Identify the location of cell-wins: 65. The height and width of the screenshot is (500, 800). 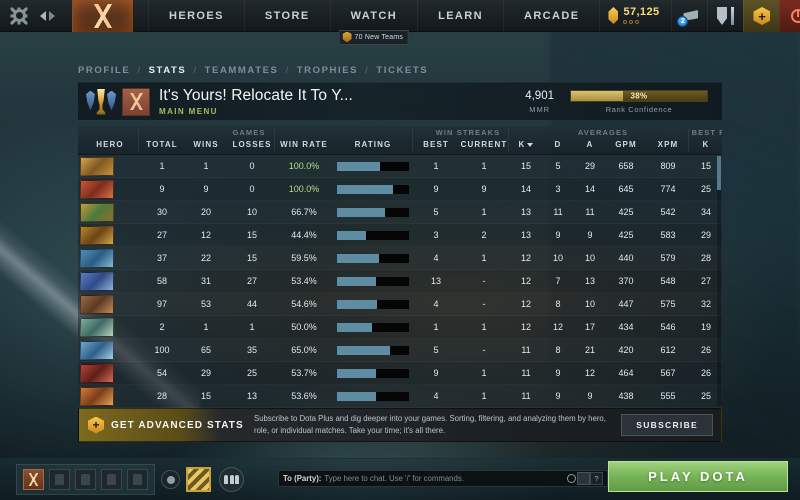
(205, 350).